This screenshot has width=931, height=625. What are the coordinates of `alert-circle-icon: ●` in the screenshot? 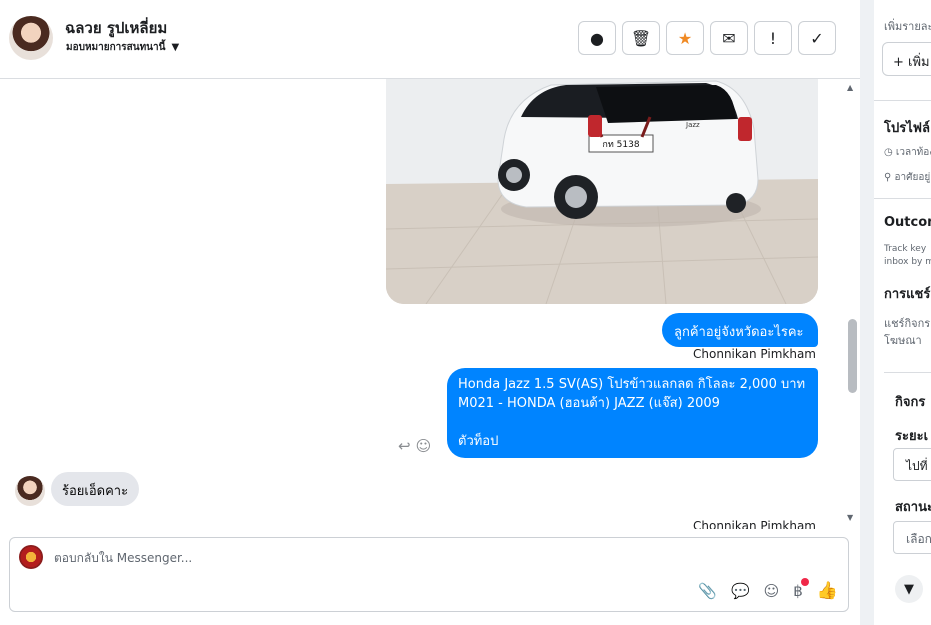 It's located at (597, 38).